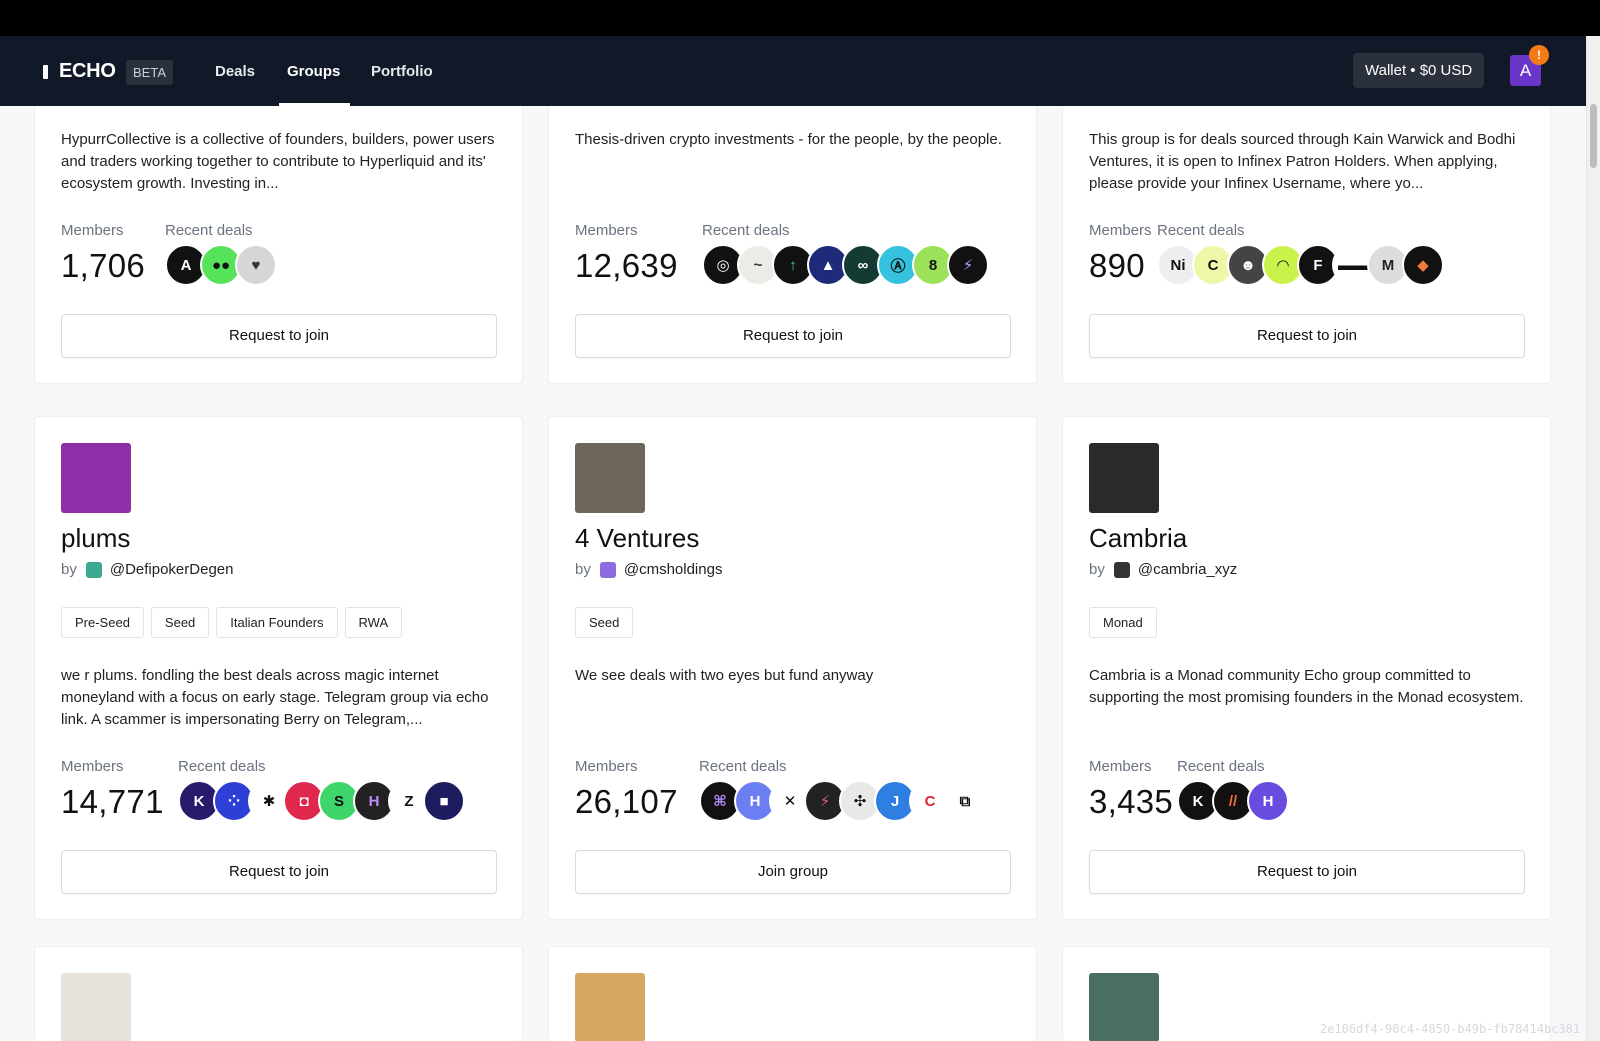  I want to click on active-tab-indicator, so click(314, 104).